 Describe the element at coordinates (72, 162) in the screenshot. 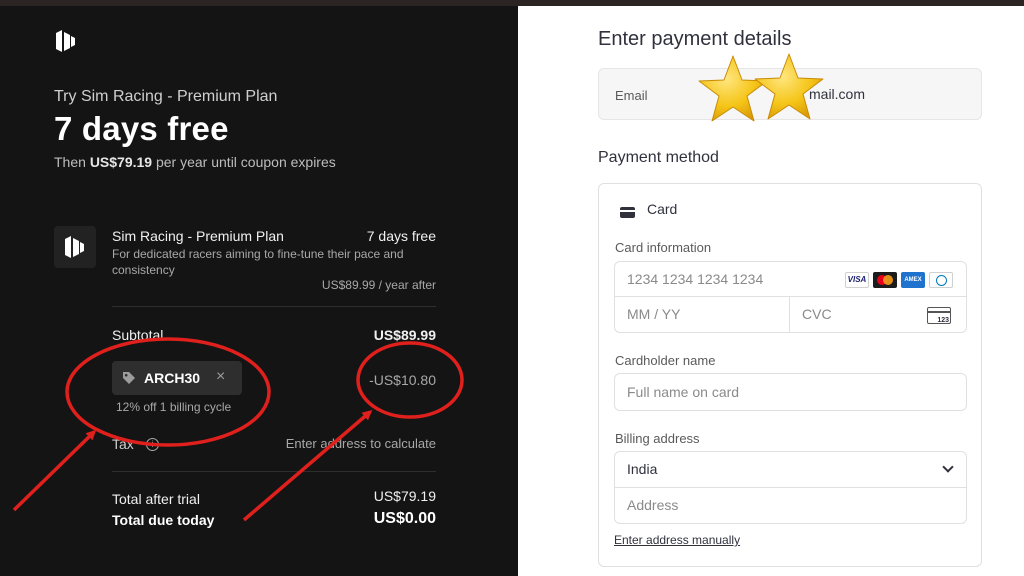

I see `renewal-prefix: Then` at that location.